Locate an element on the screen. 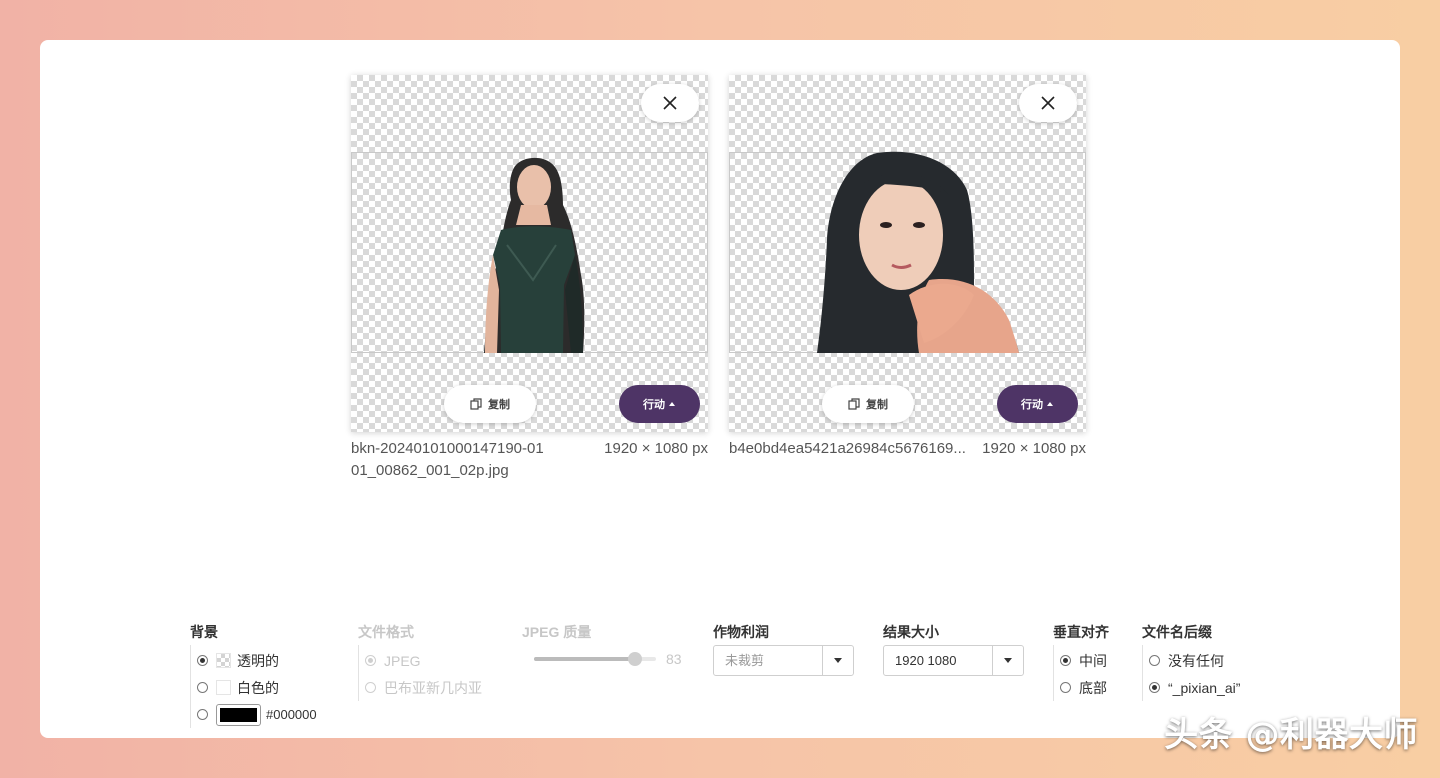  transparent-swatch-icon is located at coordinates (223, 660).